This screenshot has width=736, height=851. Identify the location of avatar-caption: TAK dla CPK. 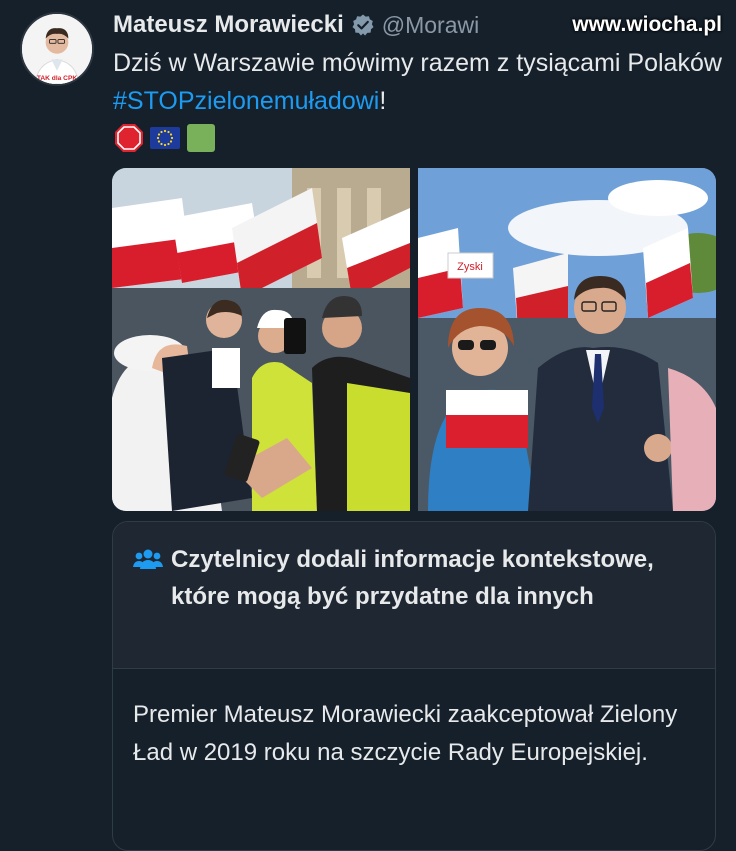
(57, 78).